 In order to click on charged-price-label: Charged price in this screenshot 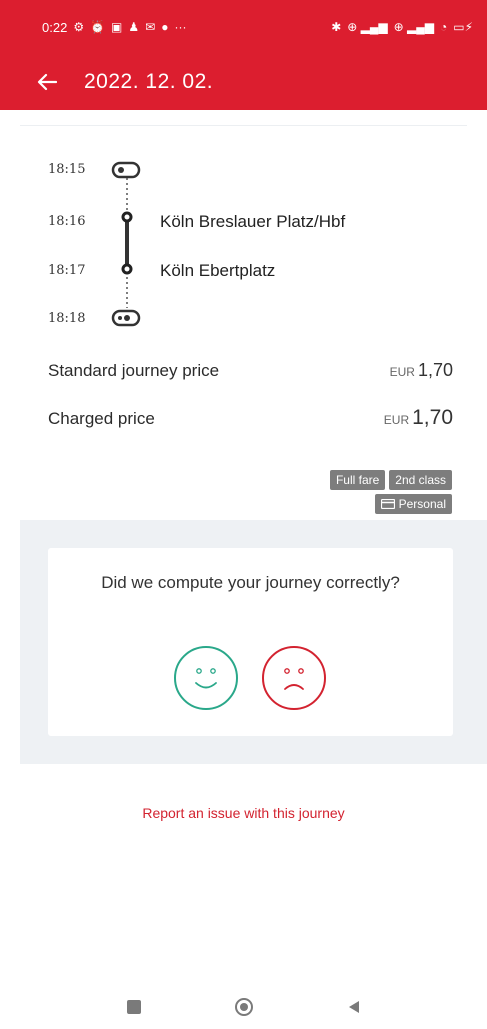, I will do `click(101, 418)`.